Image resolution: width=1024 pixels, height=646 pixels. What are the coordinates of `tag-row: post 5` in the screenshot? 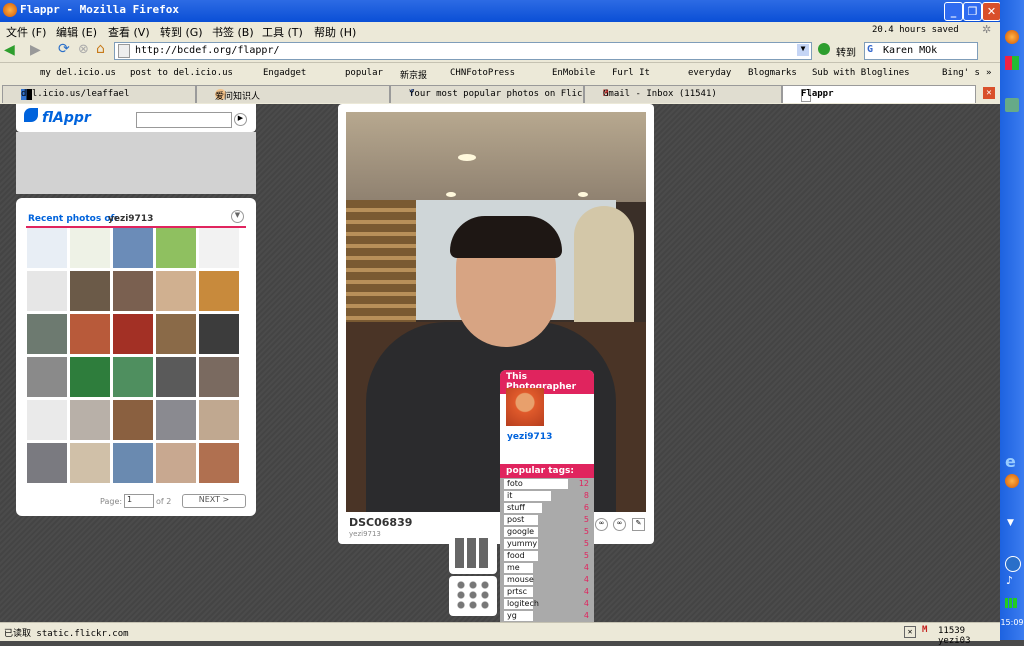 It's located at (547, 520).